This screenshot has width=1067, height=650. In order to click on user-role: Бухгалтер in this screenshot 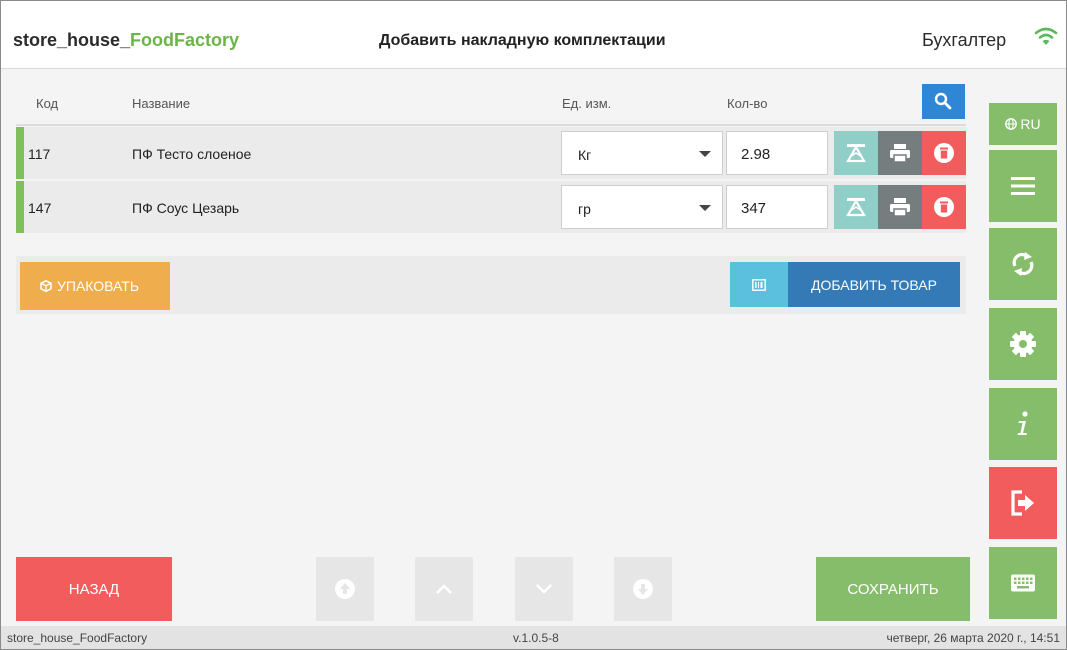, I will do `click(964, 40)`.